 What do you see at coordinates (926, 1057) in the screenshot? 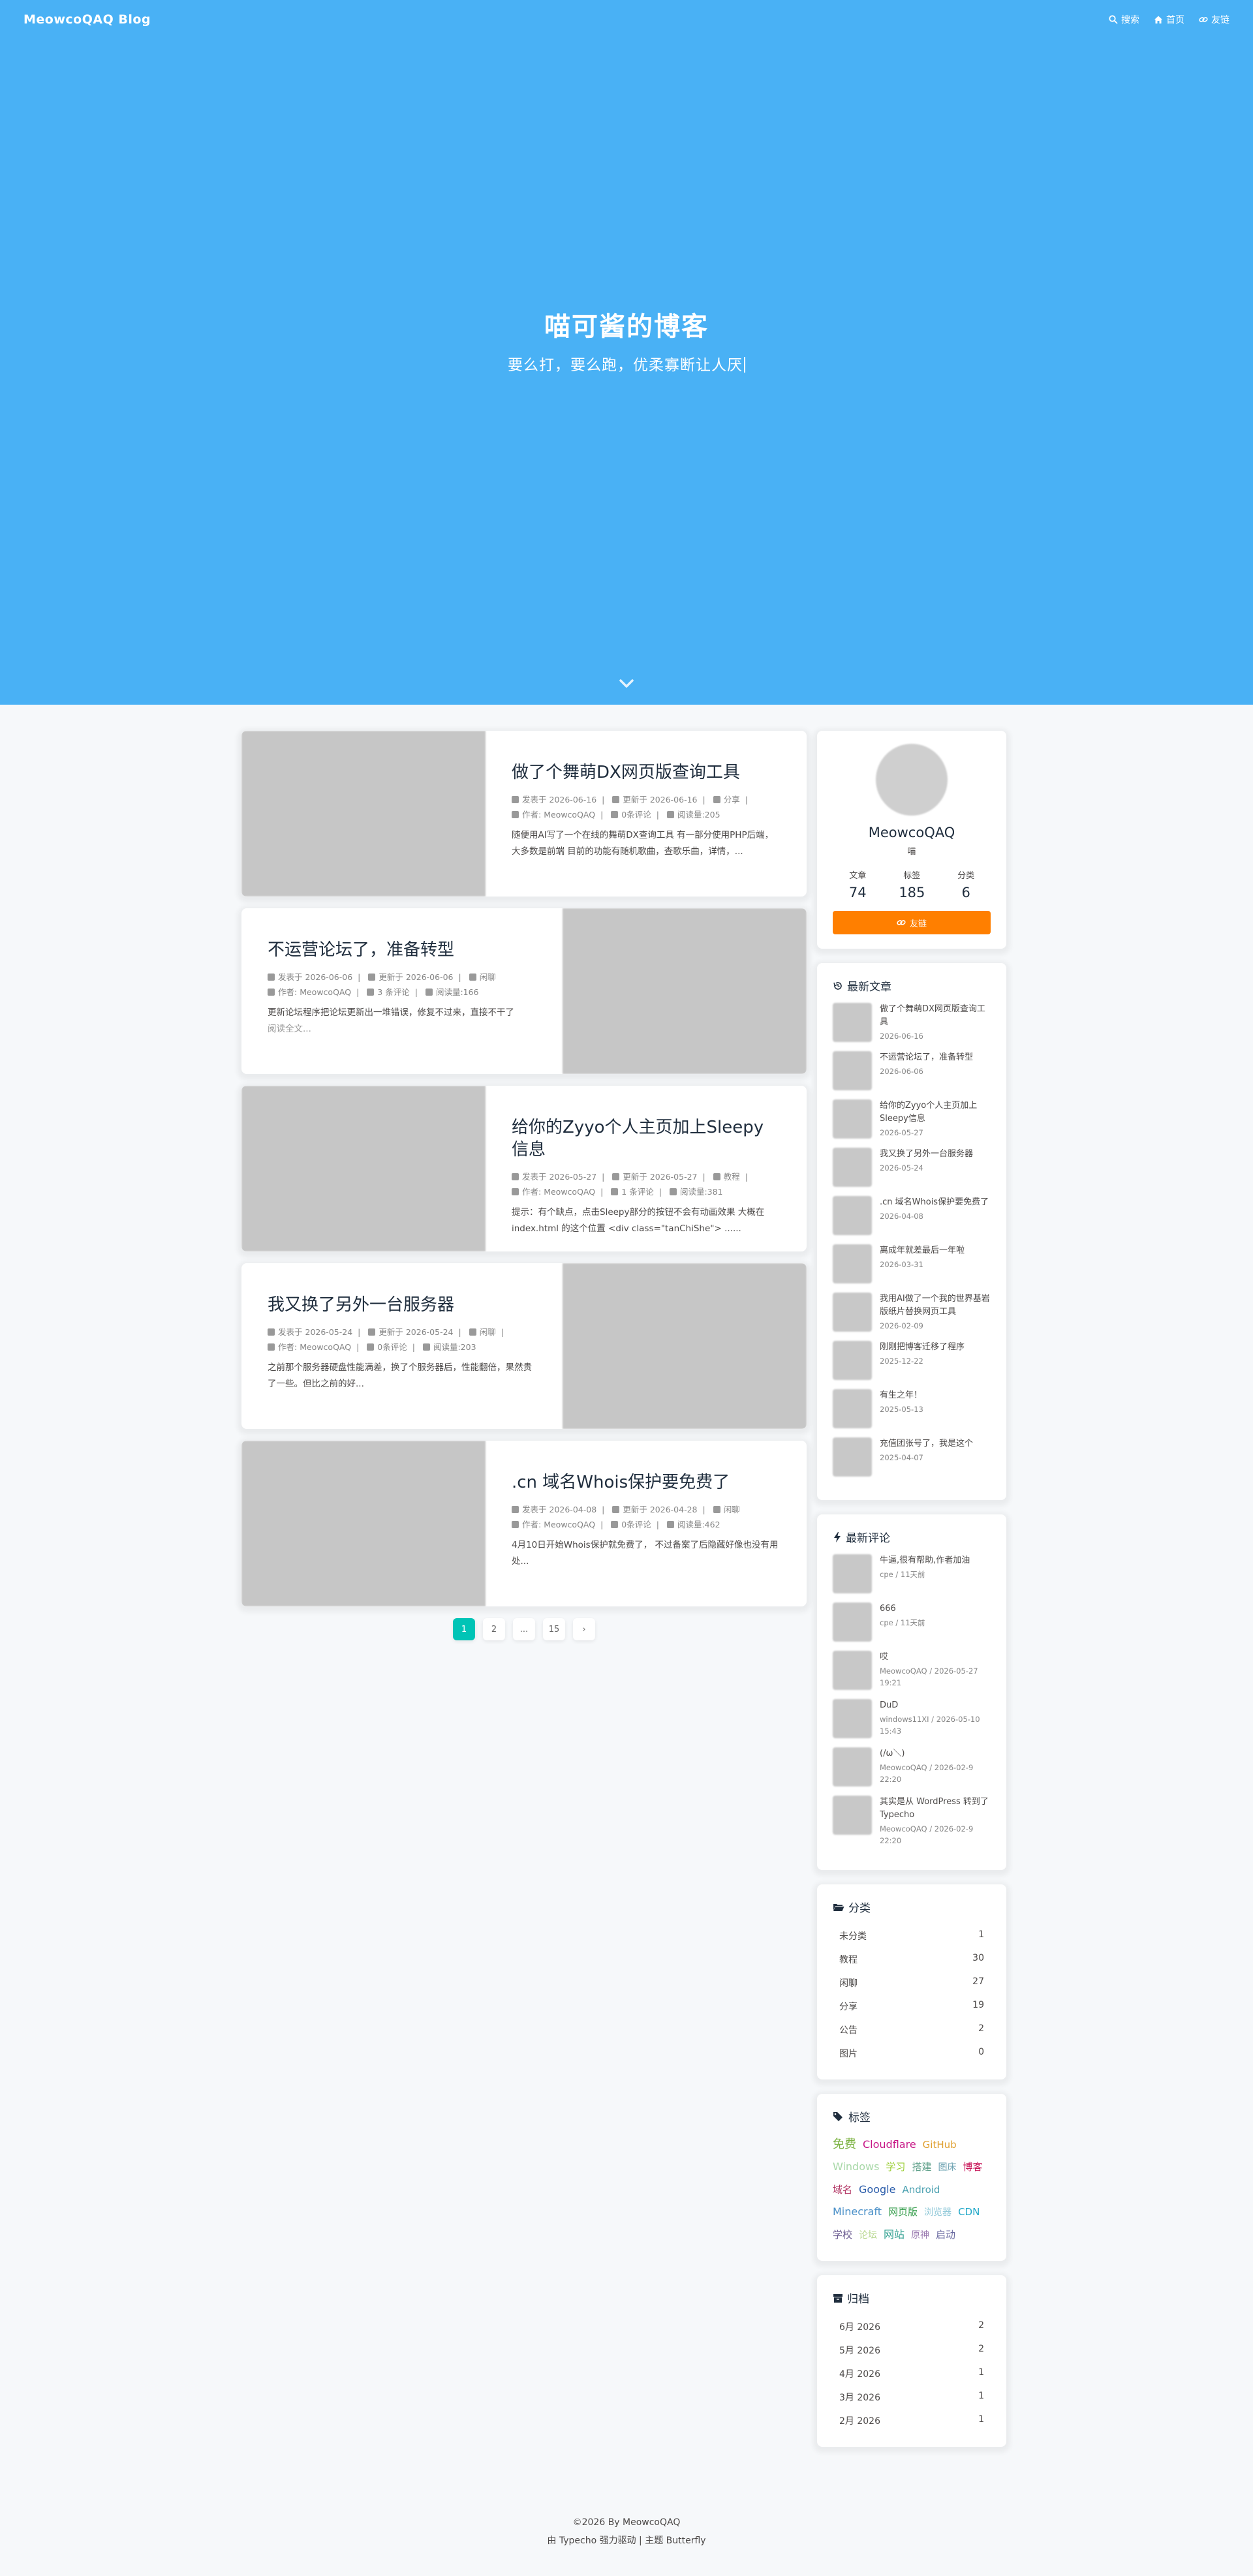
I see `recent-post-title: 不运营论坛了，准备转型` at bounding box center [926, 1057].